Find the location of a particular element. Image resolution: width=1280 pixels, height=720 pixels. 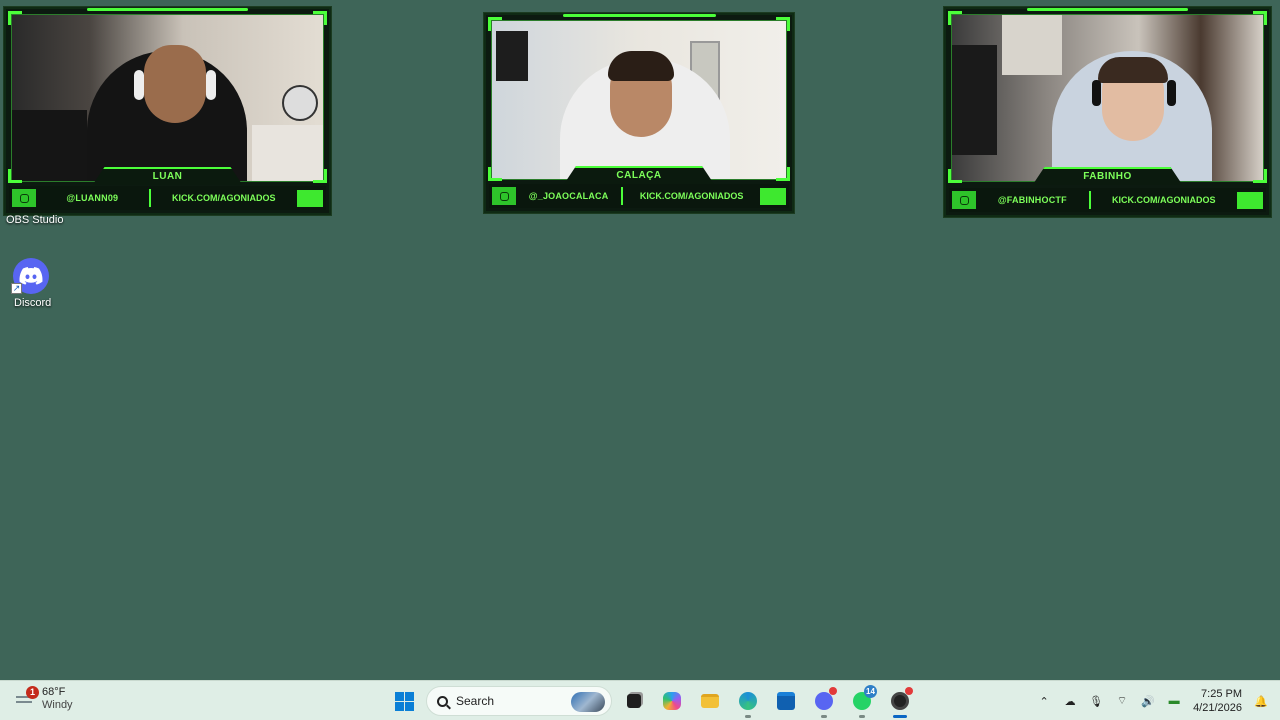

cam-info-bar: @_JOAOCALACA KICK.COM/AGONIADOS is located at coordinates (639, 196).